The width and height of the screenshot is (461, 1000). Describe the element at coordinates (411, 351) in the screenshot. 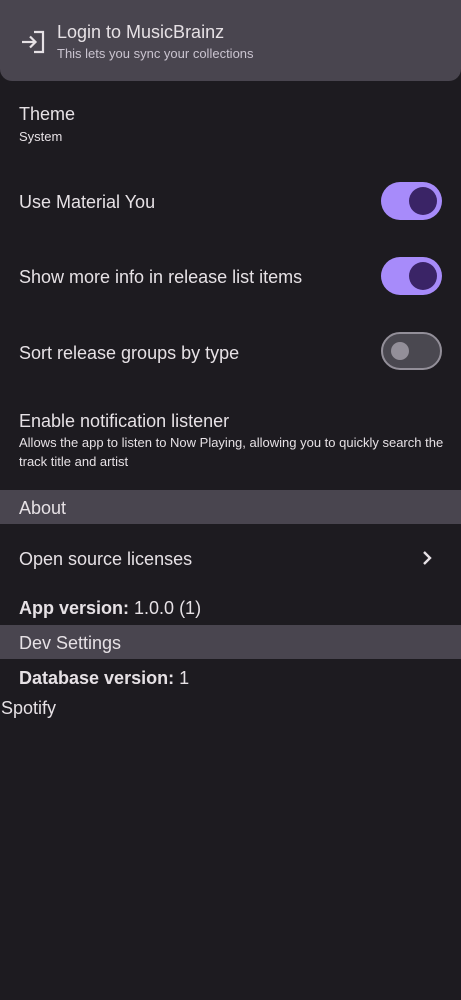

I see `sort-by-type-toggle` at that location.